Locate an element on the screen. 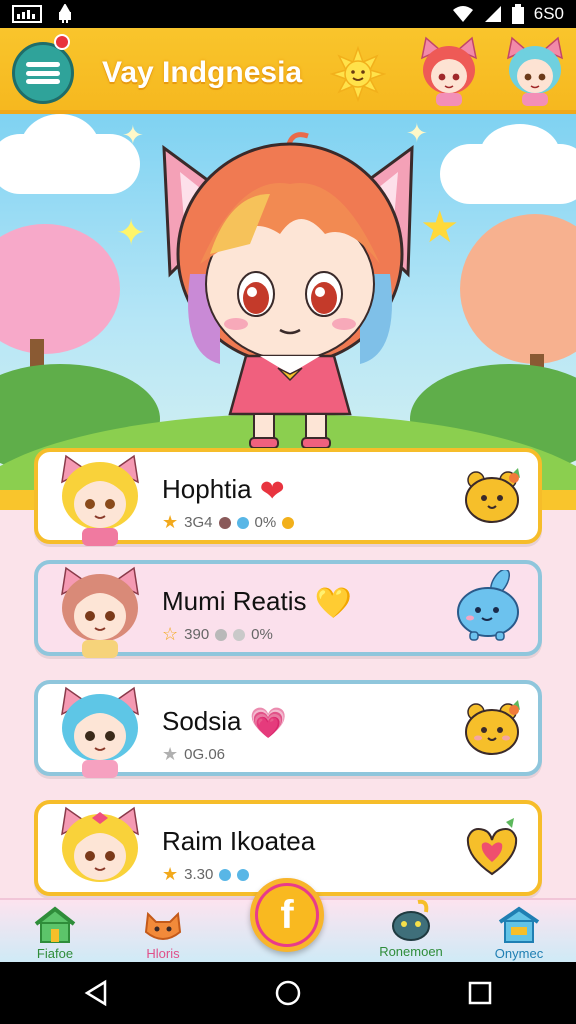 This screenshot has width=576, height=1024. center-action-button: f is located at coordinates (287, 915).